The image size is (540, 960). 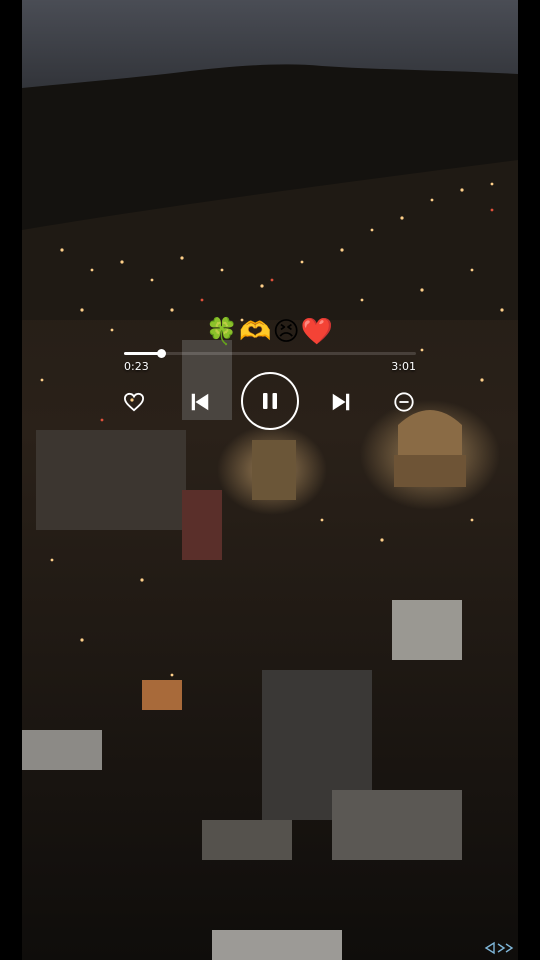 I want to click on like-button, so click(x=134, y=402).